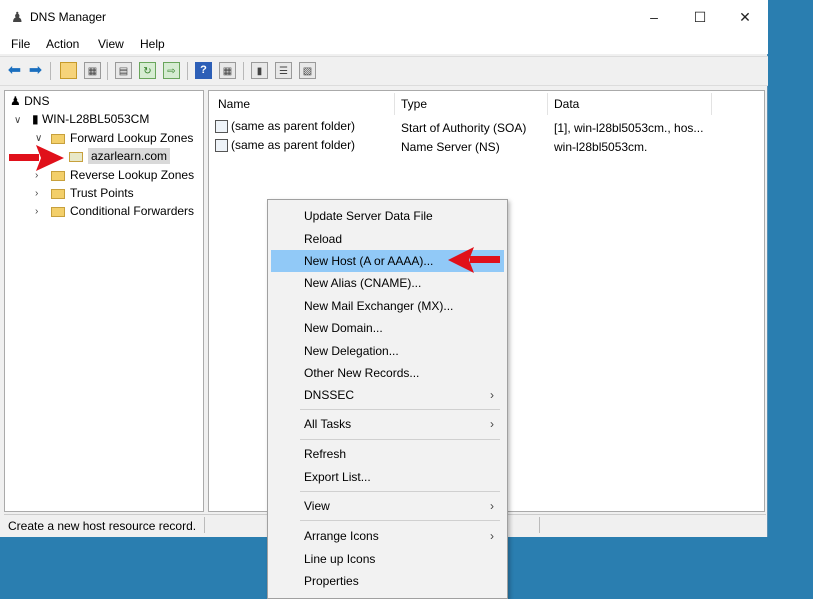  Describe the element at coordinates (62, 44) in the screenshot. I see `menu-action: Action` at that location.